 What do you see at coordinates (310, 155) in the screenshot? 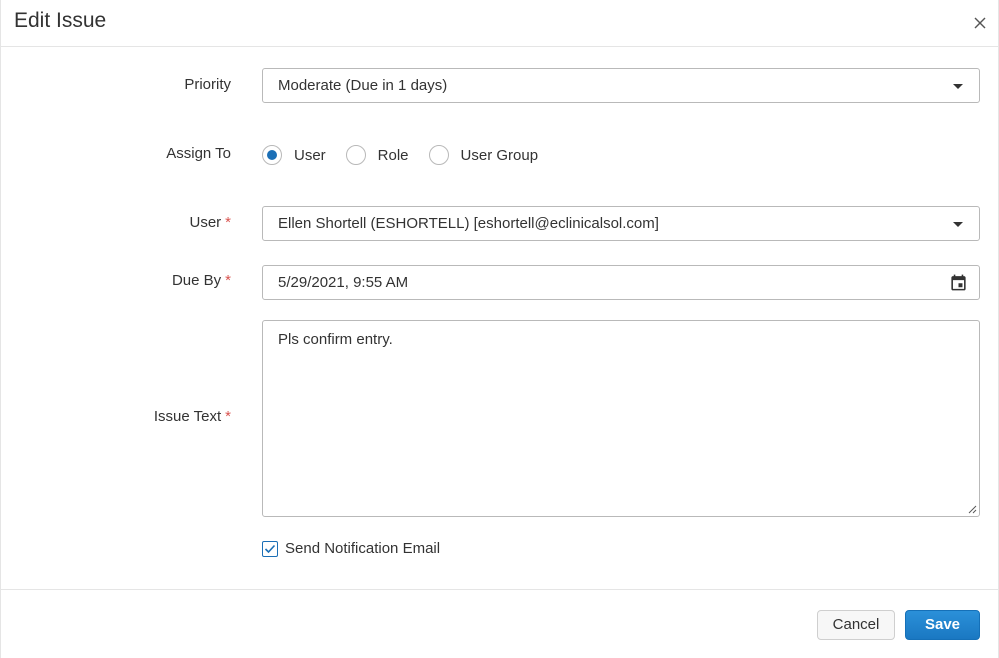
I see `radio-user-label: User` at bounding box center [310, 155].